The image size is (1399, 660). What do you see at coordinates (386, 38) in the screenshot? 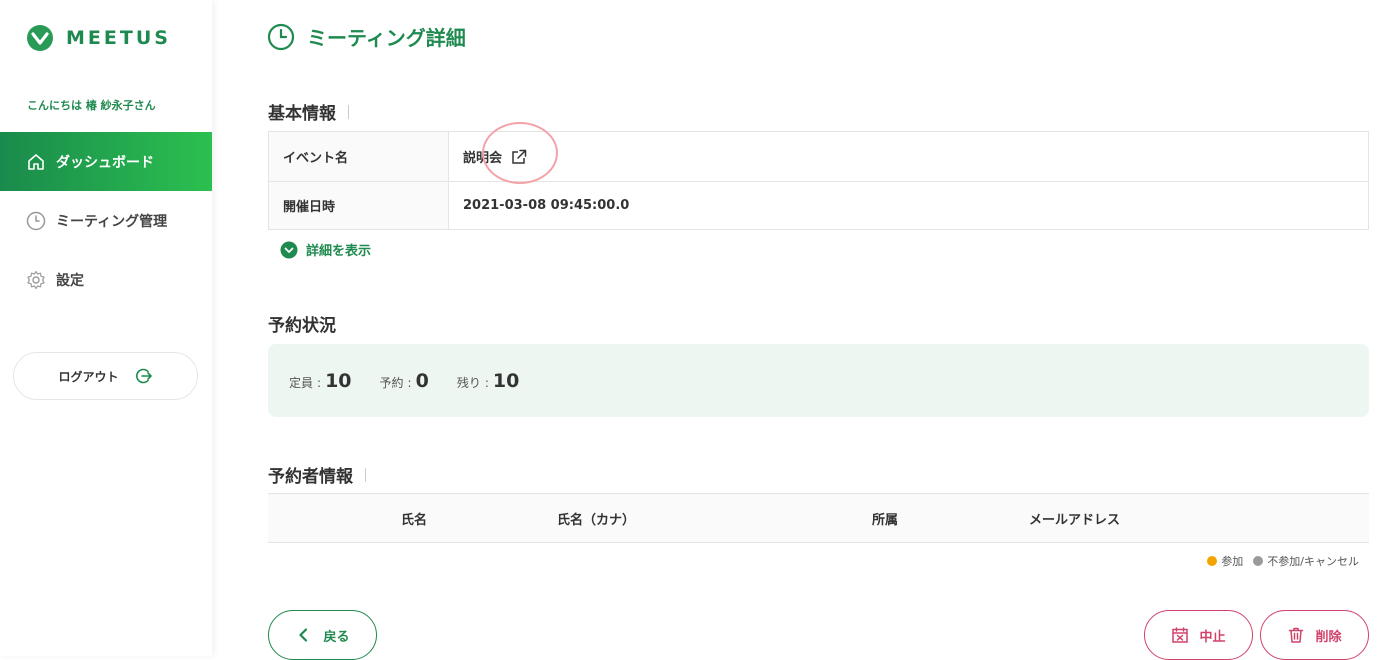
I see `page-title-text: ミーティング詳細` at bounding box center [386, 38].